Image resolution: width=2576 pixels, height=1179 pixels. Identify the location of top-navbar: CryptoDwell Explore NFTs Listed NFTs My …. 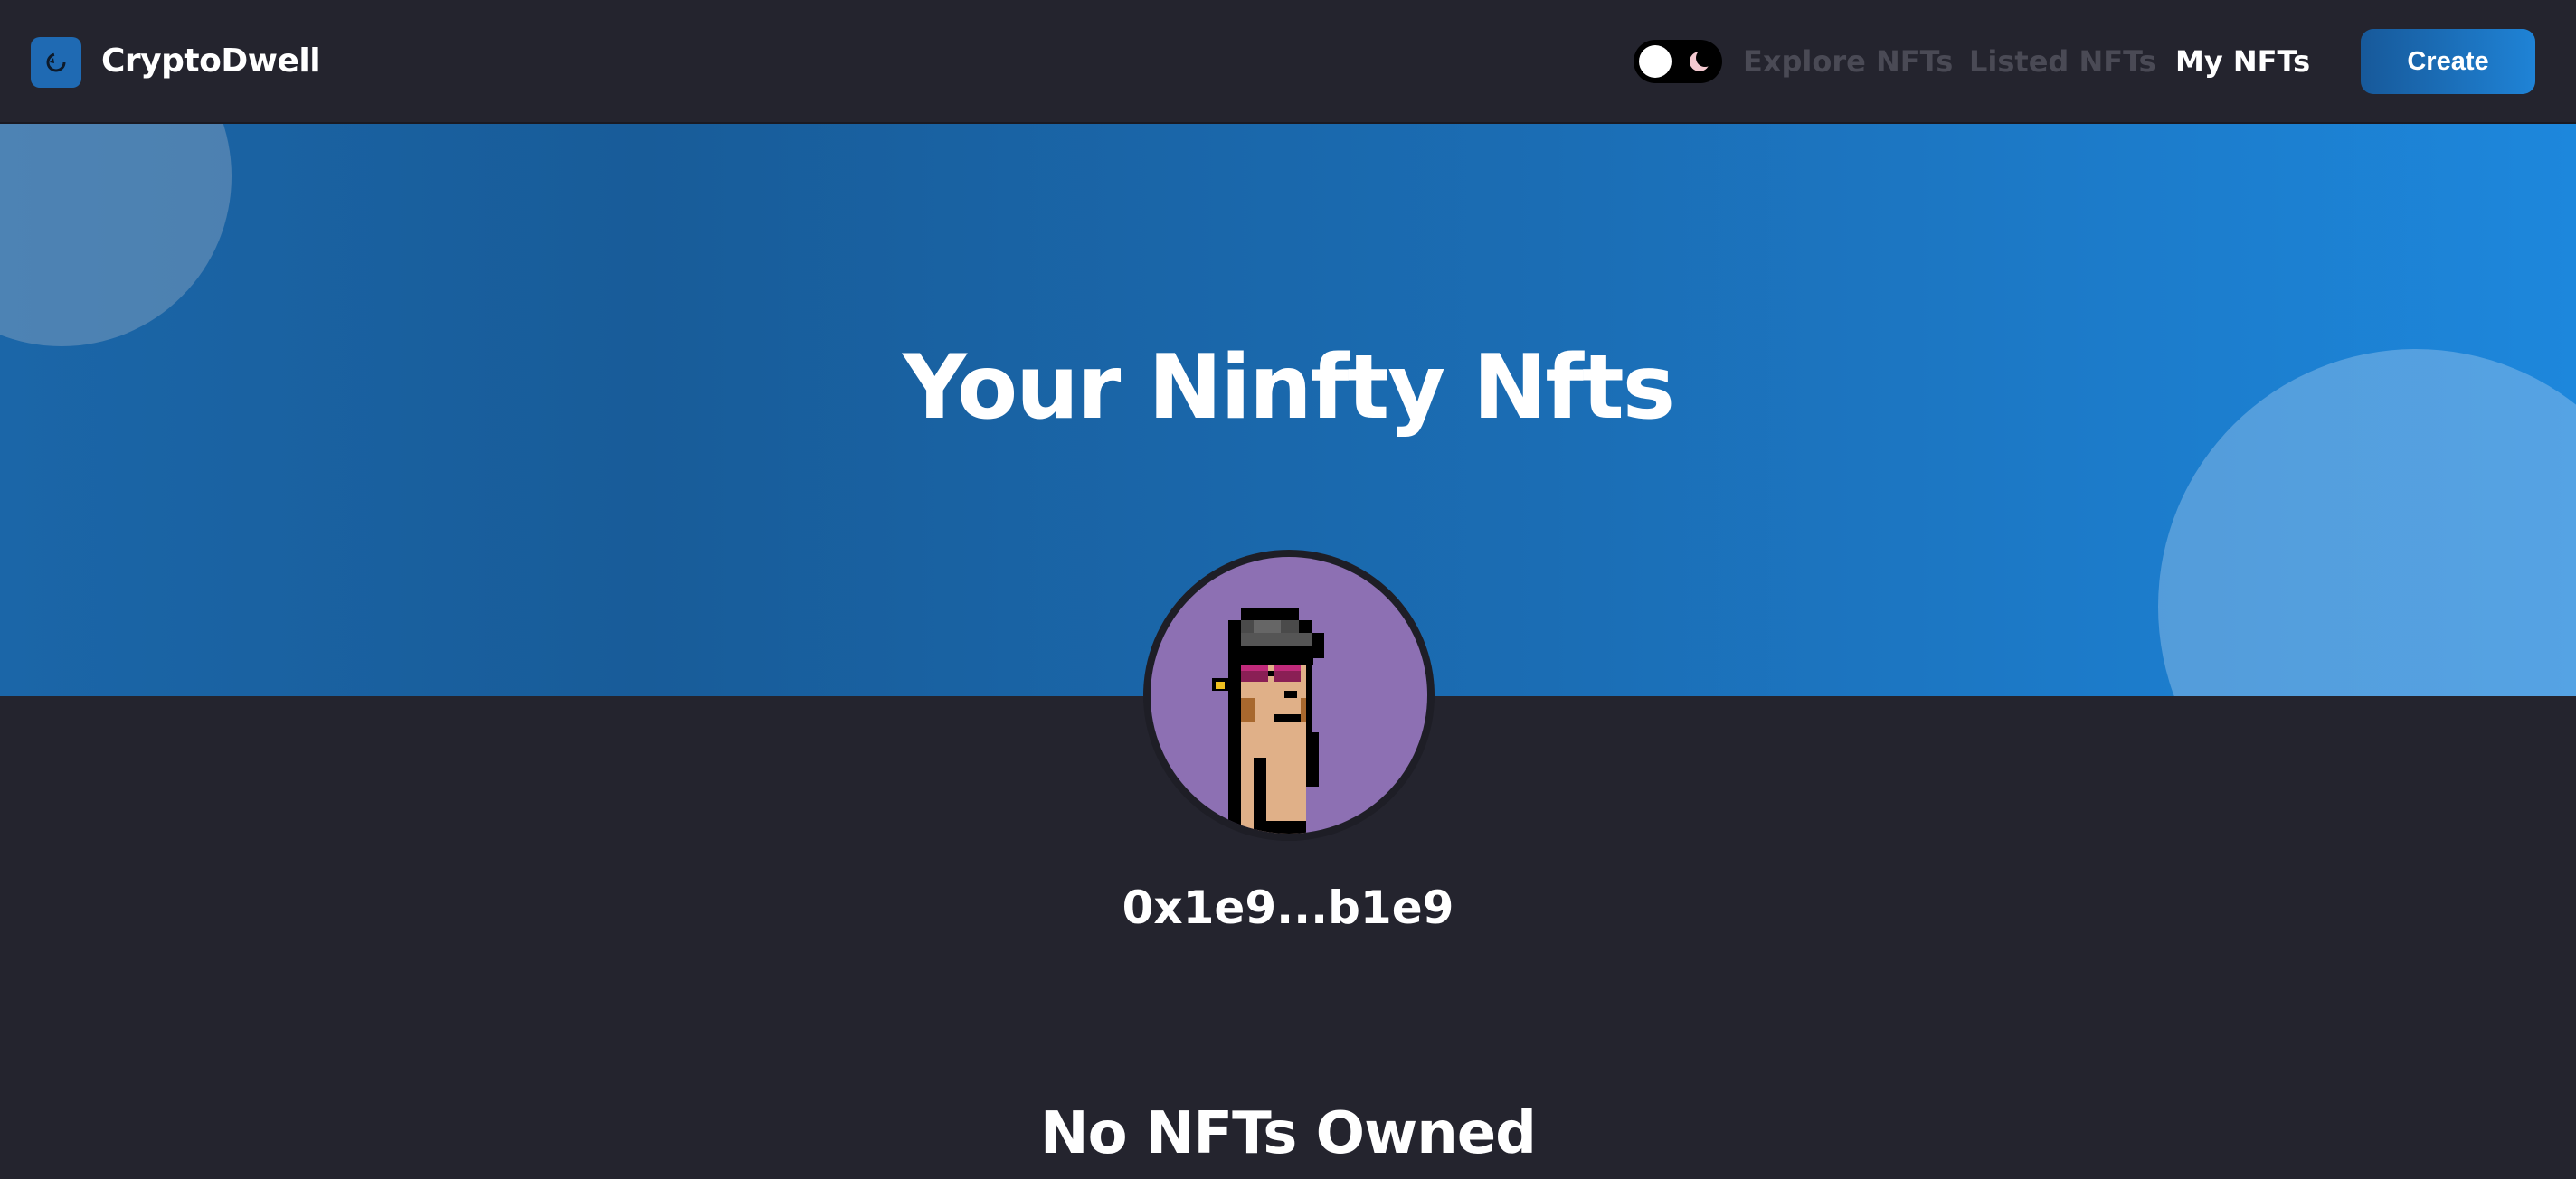
(1288, 62).